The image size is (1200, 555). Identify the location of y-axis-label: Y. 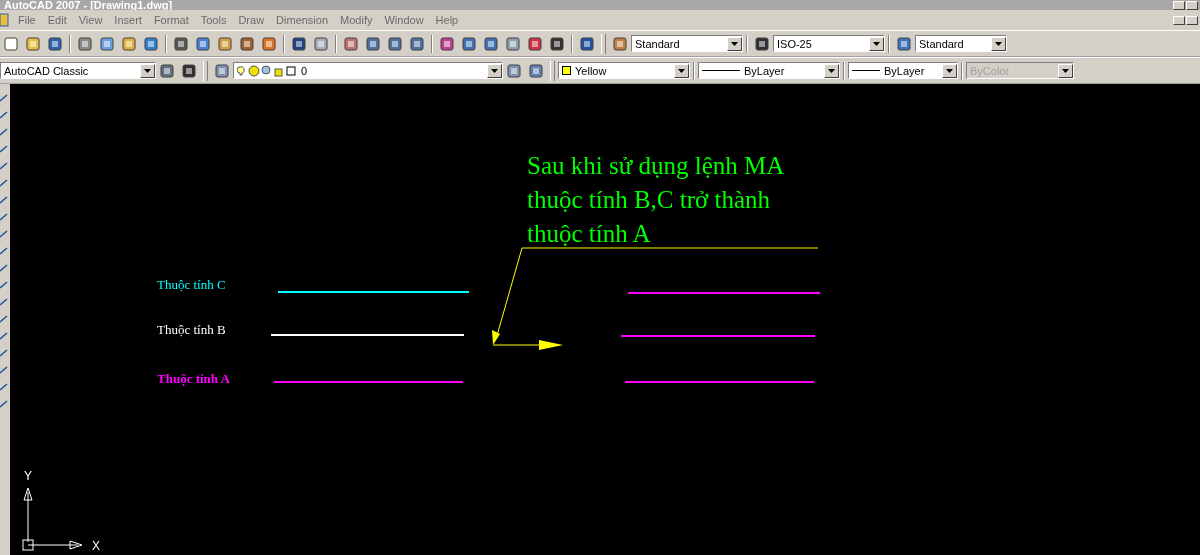
(28, 476).